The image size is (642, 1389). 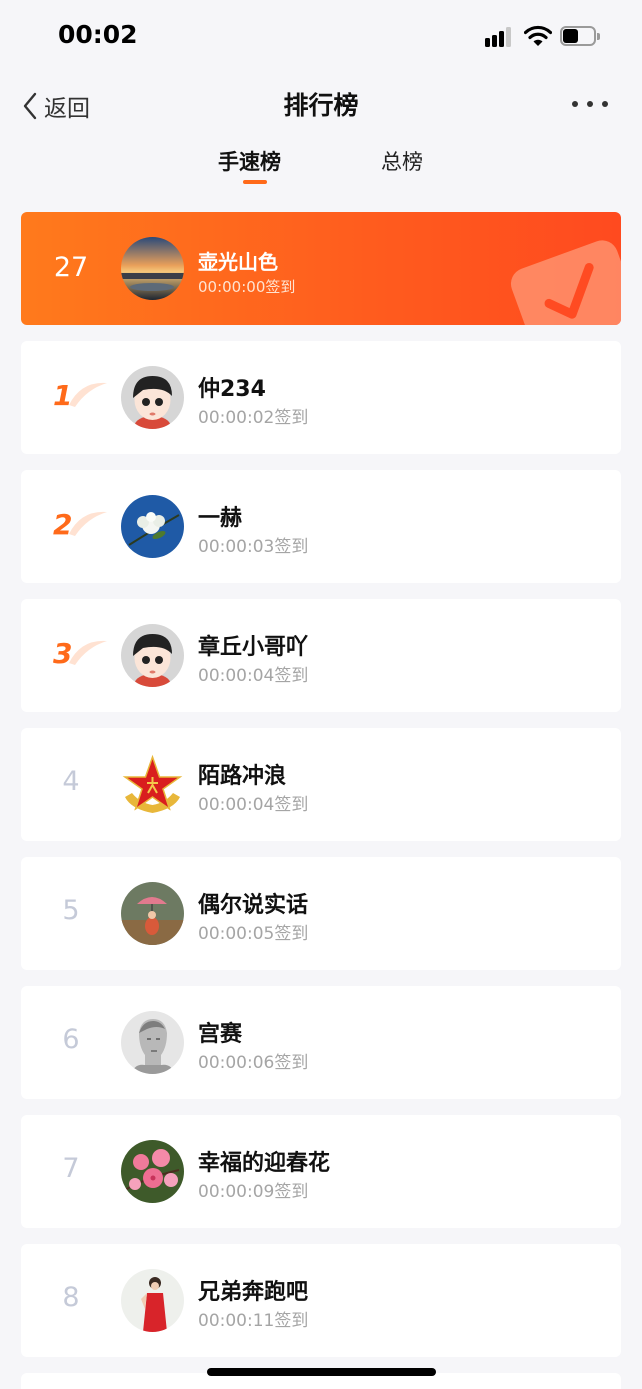 I want to click on user-name: 一赫, so click(x=220, y=518).